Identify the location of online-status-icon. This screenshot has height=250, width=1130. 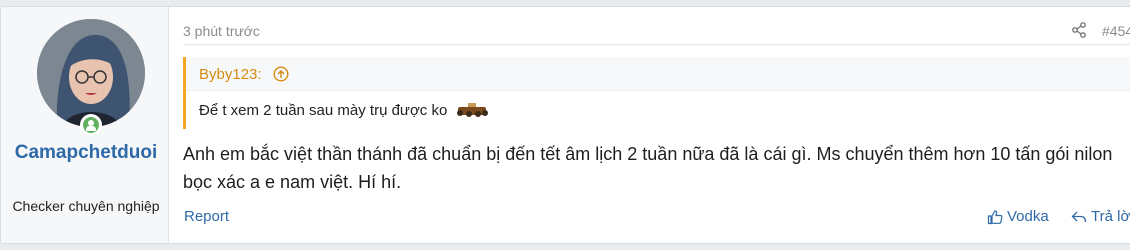
(91, 125).